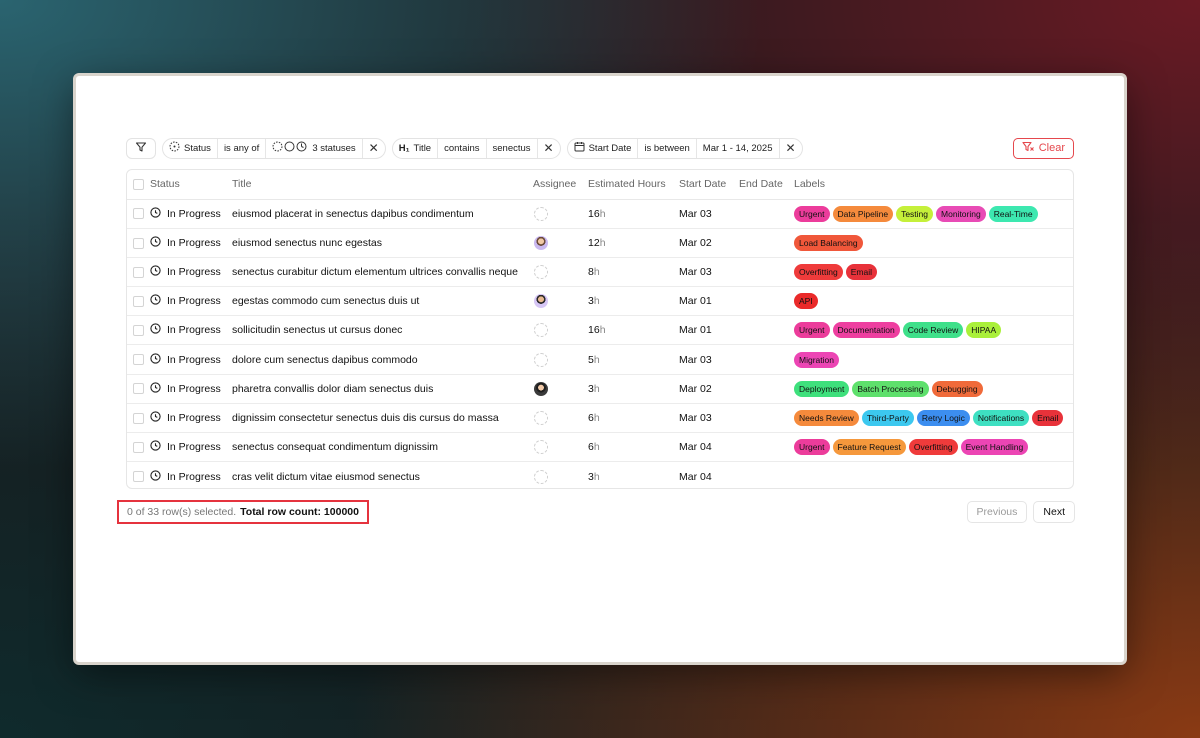 Image resolution: width=1200 pixels, height=738 pixels. Describe the element at coordinates (828, 242) in the screenshot. I see `label-badge: Load Balancing` at that location.